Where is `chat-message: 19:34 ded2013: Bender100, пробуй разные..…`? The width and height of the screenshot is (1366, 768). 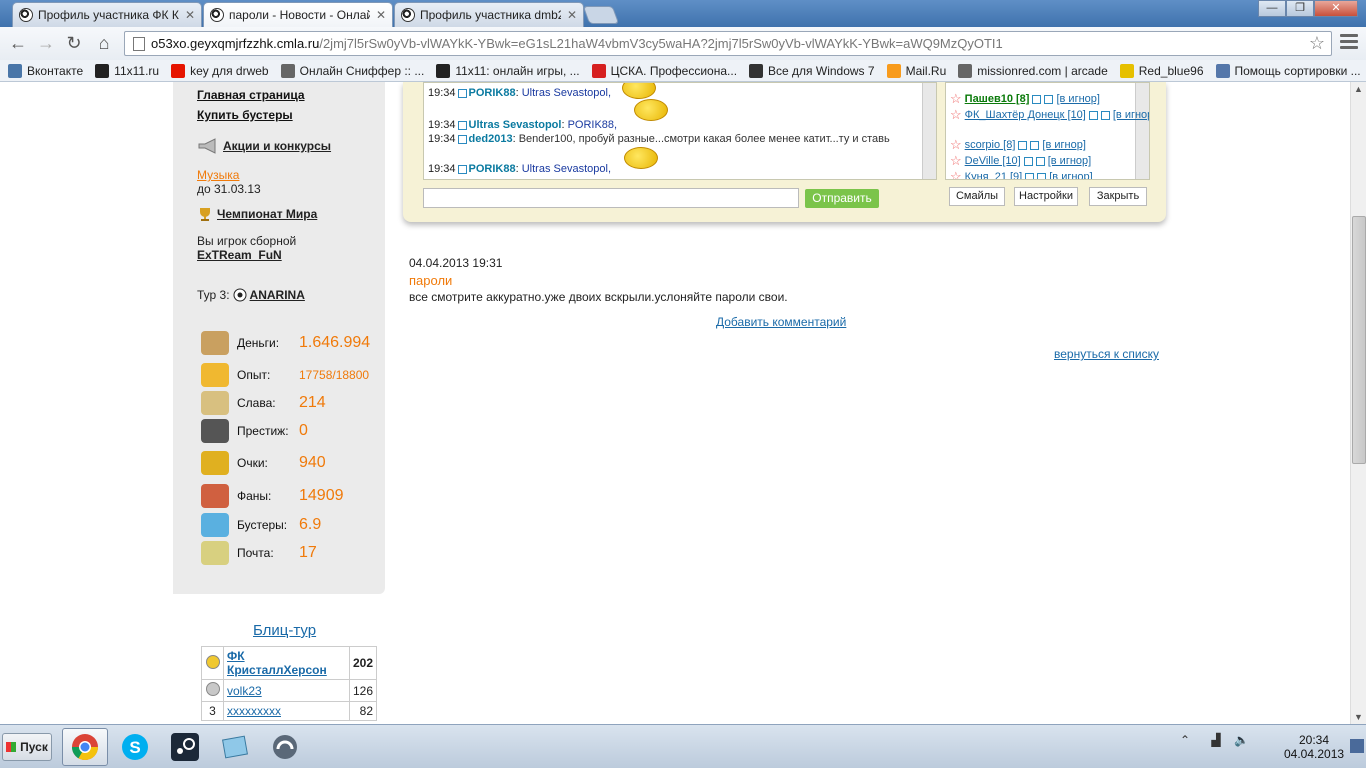
chat-message: 19:34 ded2013: Bender100, пробуй разные..… is located at coordinates (659, 139).